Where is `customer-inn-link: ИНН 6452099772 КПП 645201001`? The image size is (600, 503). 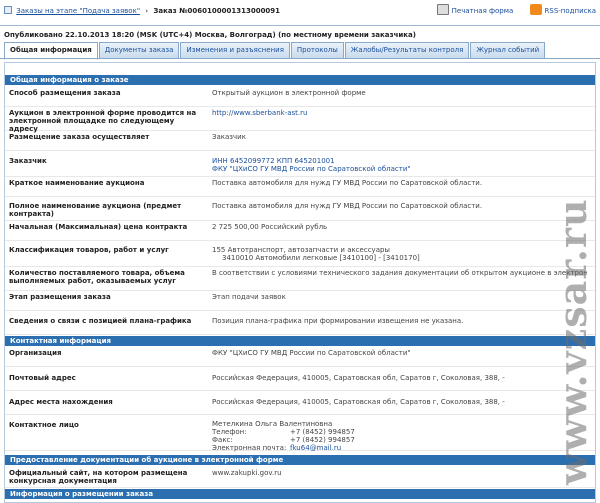
customer-inn-link: ИНН 6452099772 КПП 645201001 is located at coordinates (273, 161).